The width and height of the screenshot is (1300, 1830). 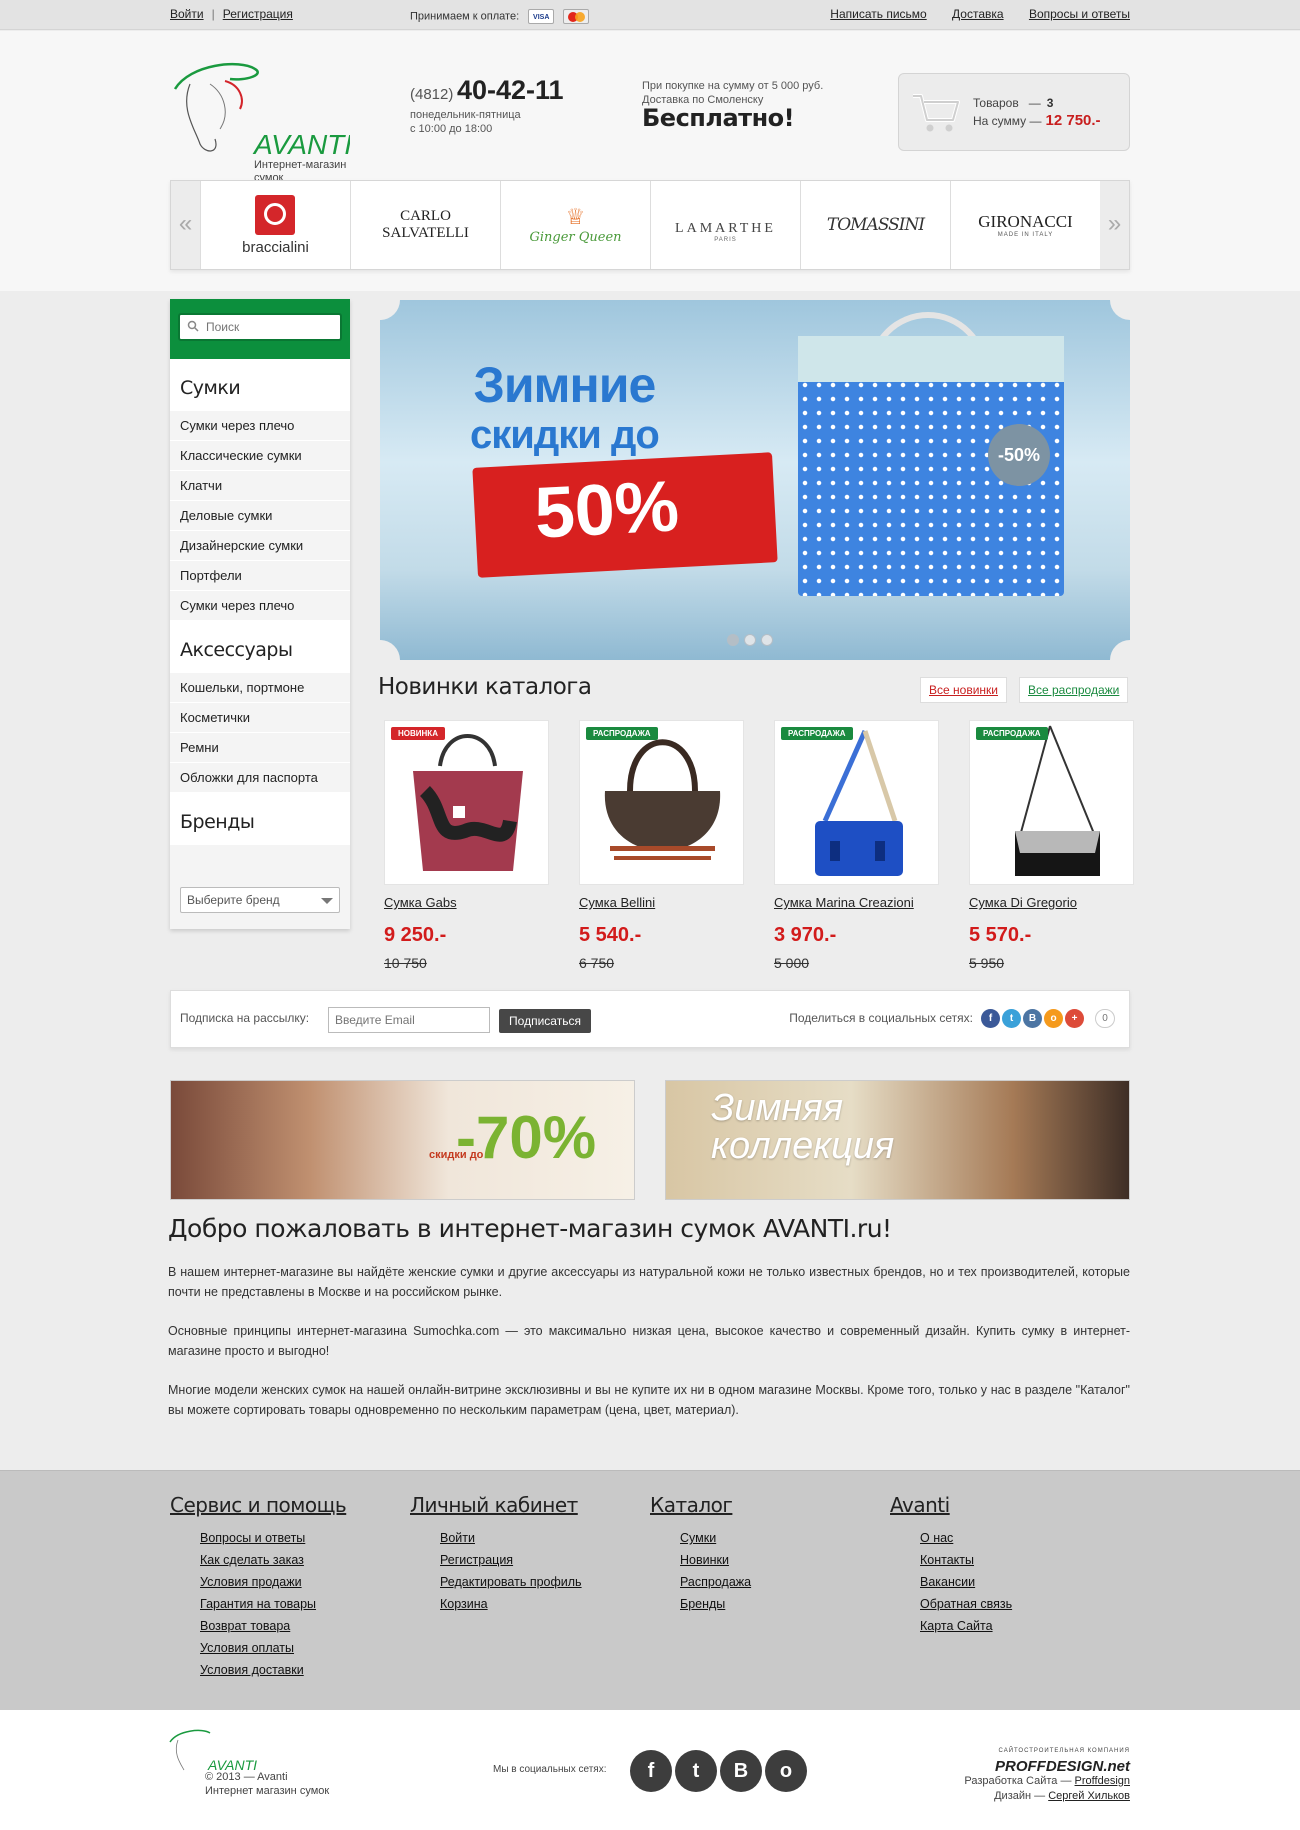 I want to click on sale-banner: скидки до -70%, so click(x=402, y=1140).